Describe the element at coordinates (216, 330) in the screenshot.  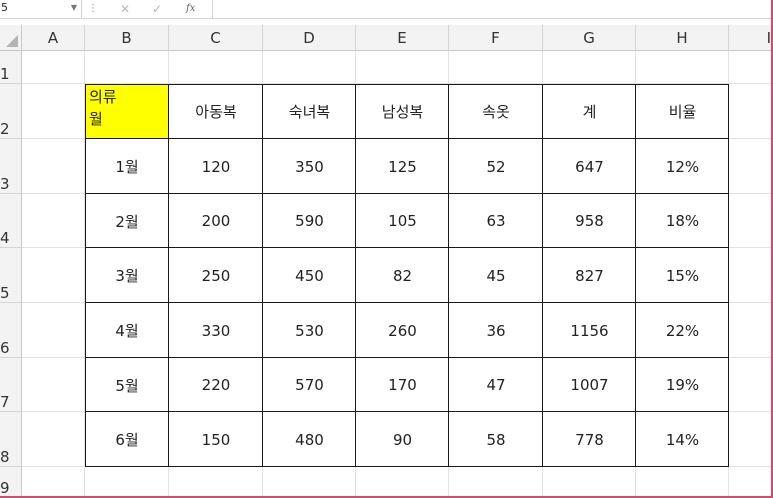
I see `data-cell: 330` at that location.